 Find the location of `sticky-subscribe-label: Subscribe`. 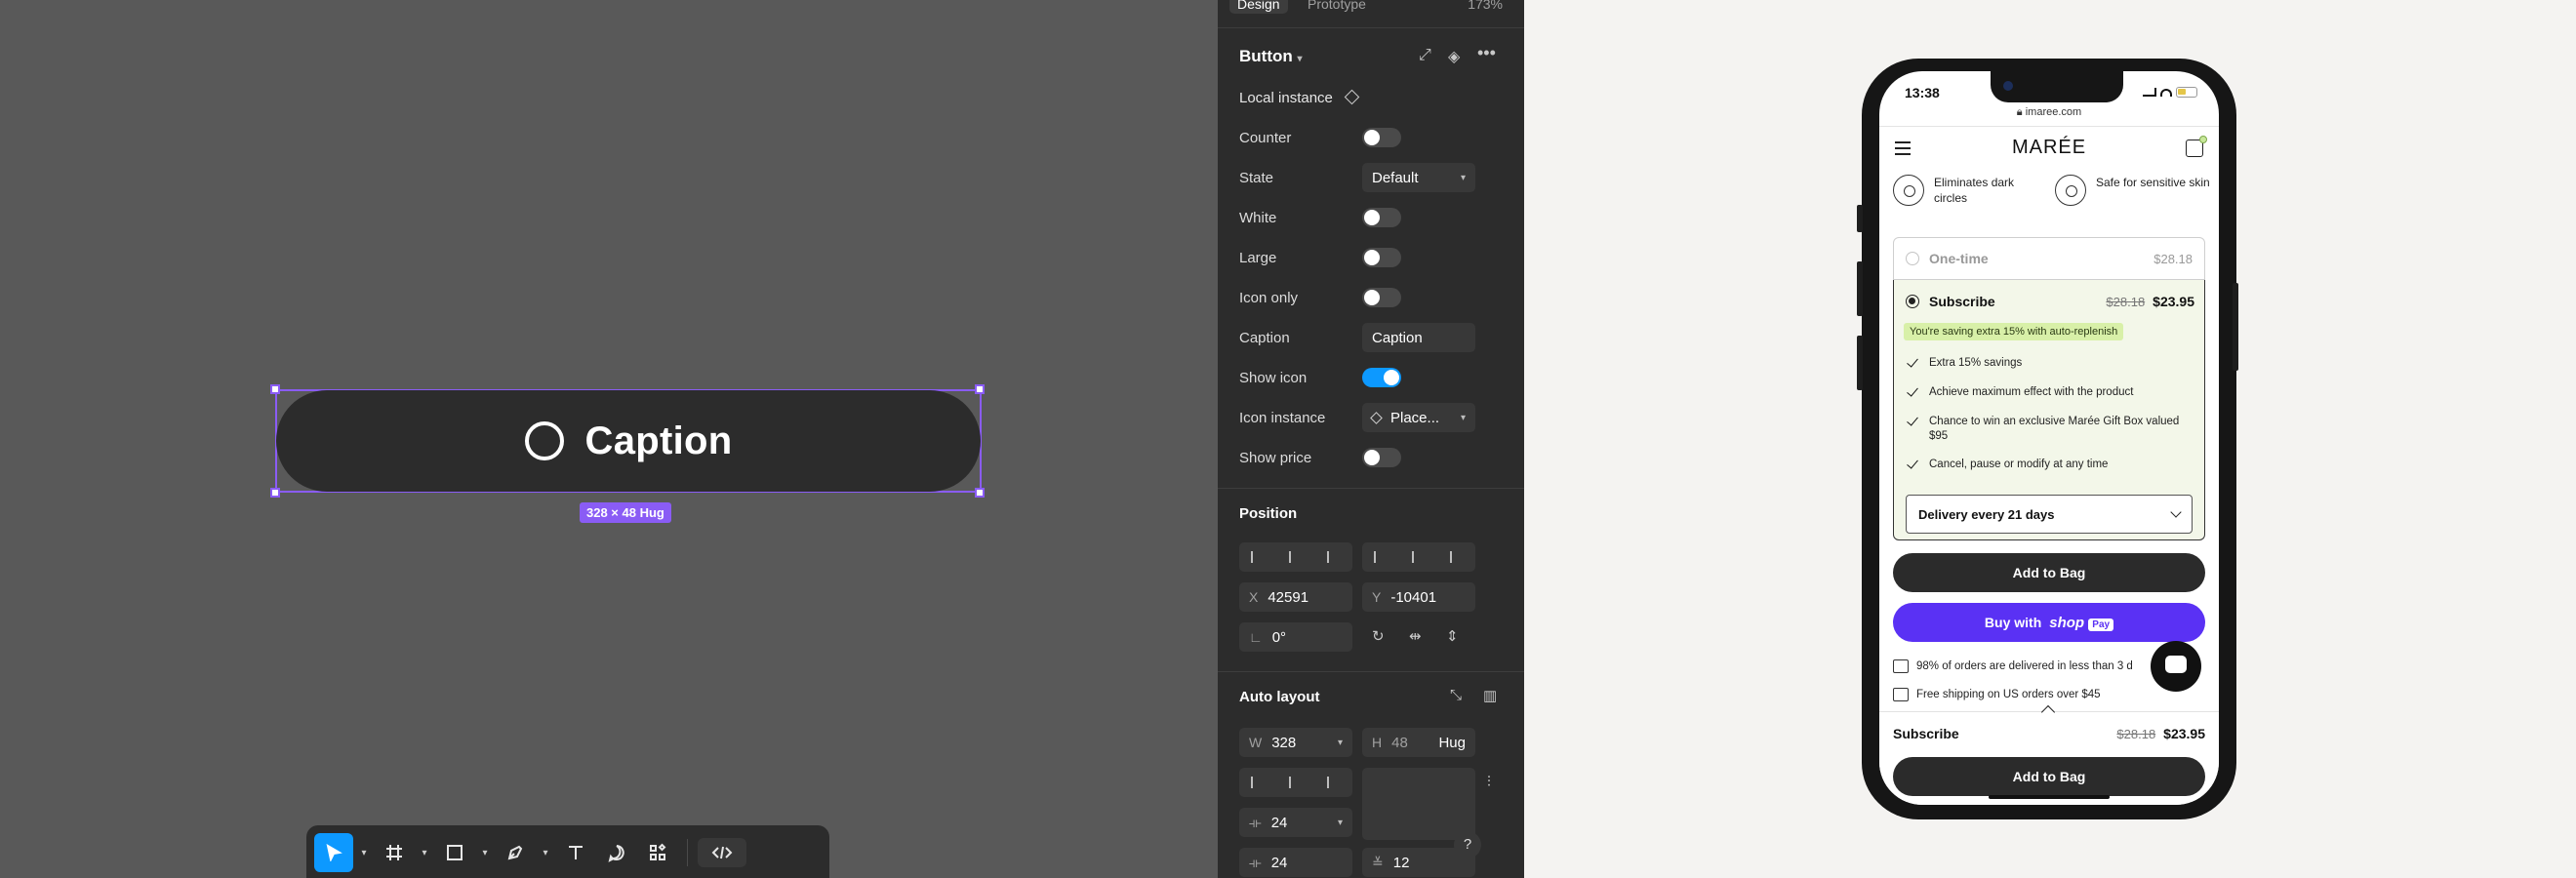

sticky-subscribe-label: Subscribe is located at coordinates (1926, 733).